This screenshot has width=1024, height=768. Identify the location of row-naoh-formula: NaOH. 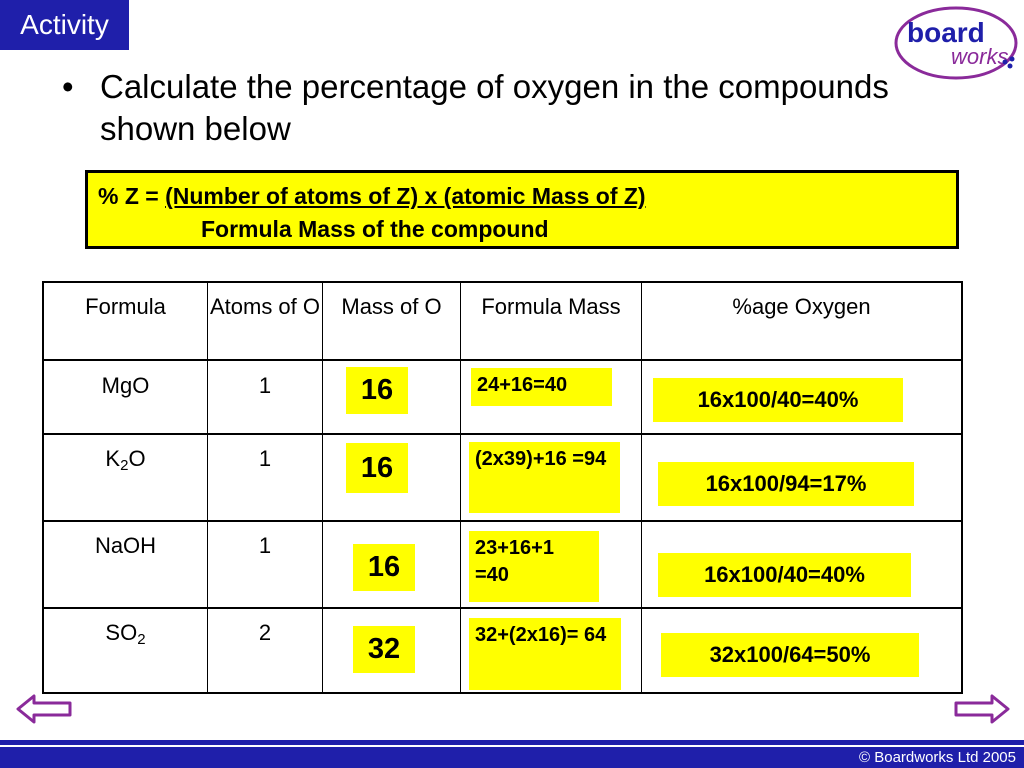
(125, 545).